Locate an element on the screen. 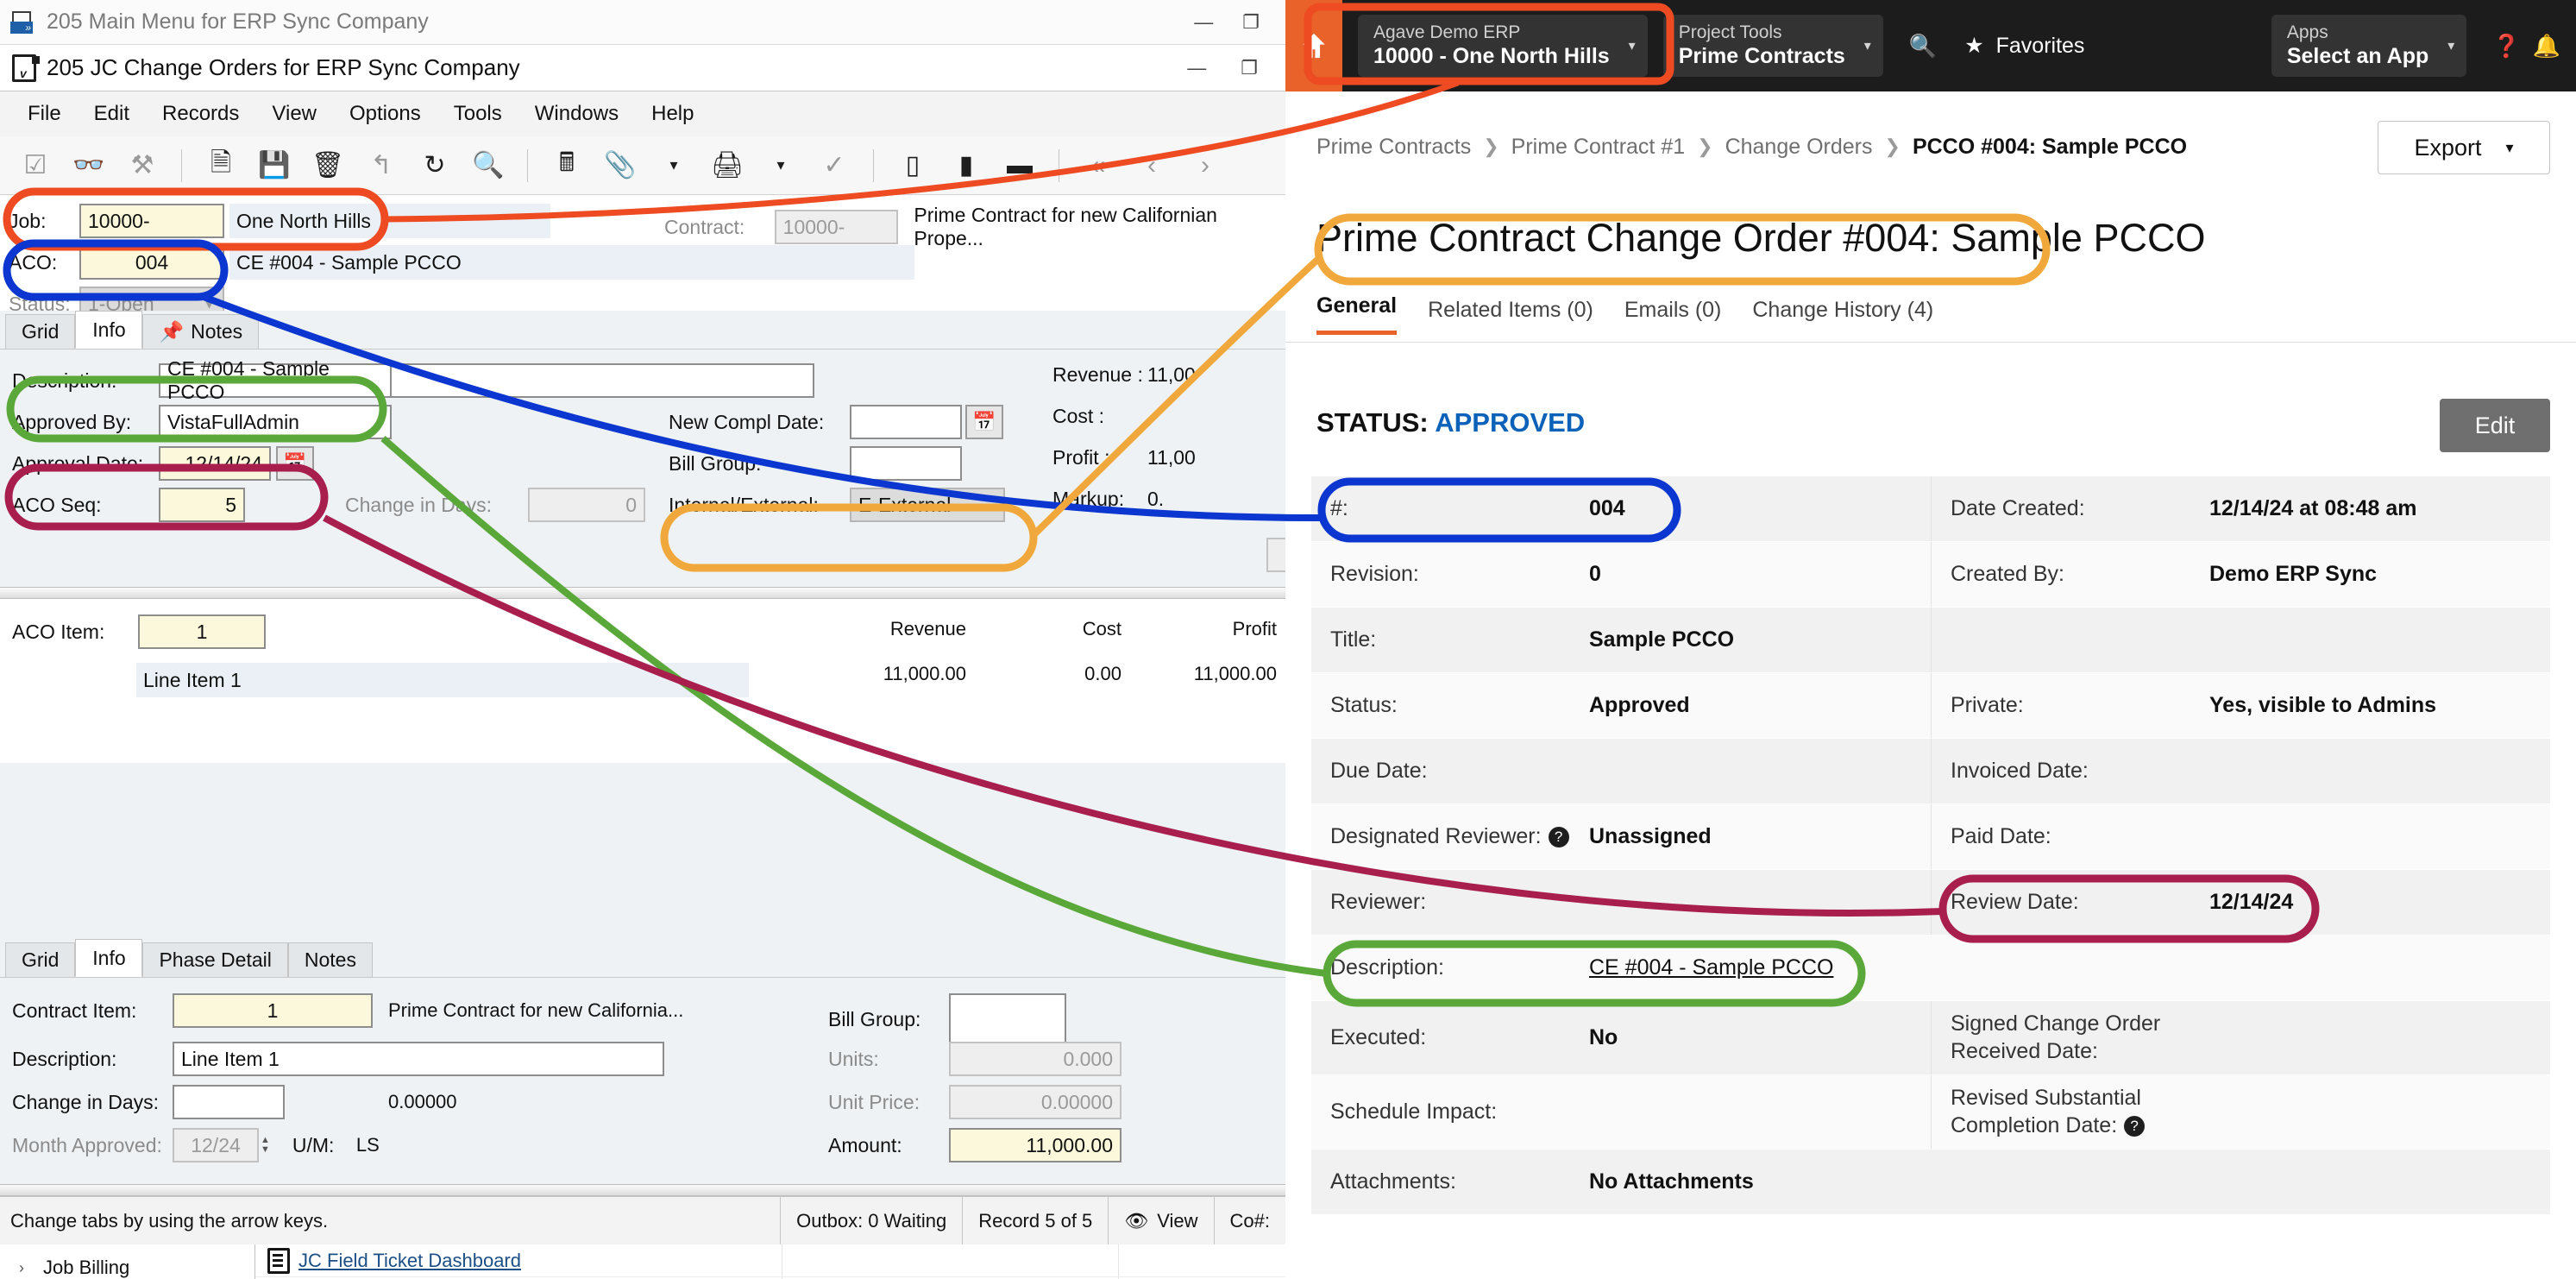 Image resolution: width=2576 pixels, height=1279 pixels. field-value-link: CE #004 - Sample PCCO is located at coordinates (1711, 967).